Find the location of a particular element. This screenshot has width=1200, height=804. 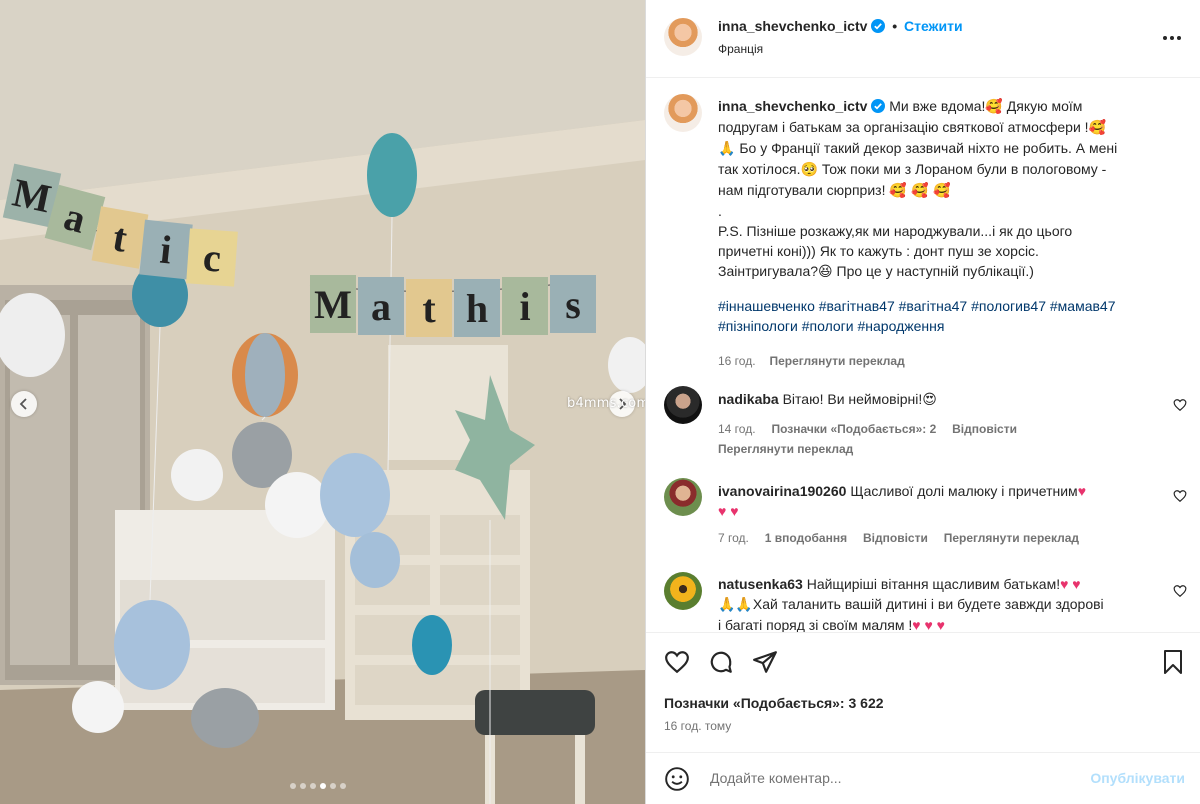

header-user-row: inna_shevchenko_ictv • Стежити is located at coordinates (840, 26).